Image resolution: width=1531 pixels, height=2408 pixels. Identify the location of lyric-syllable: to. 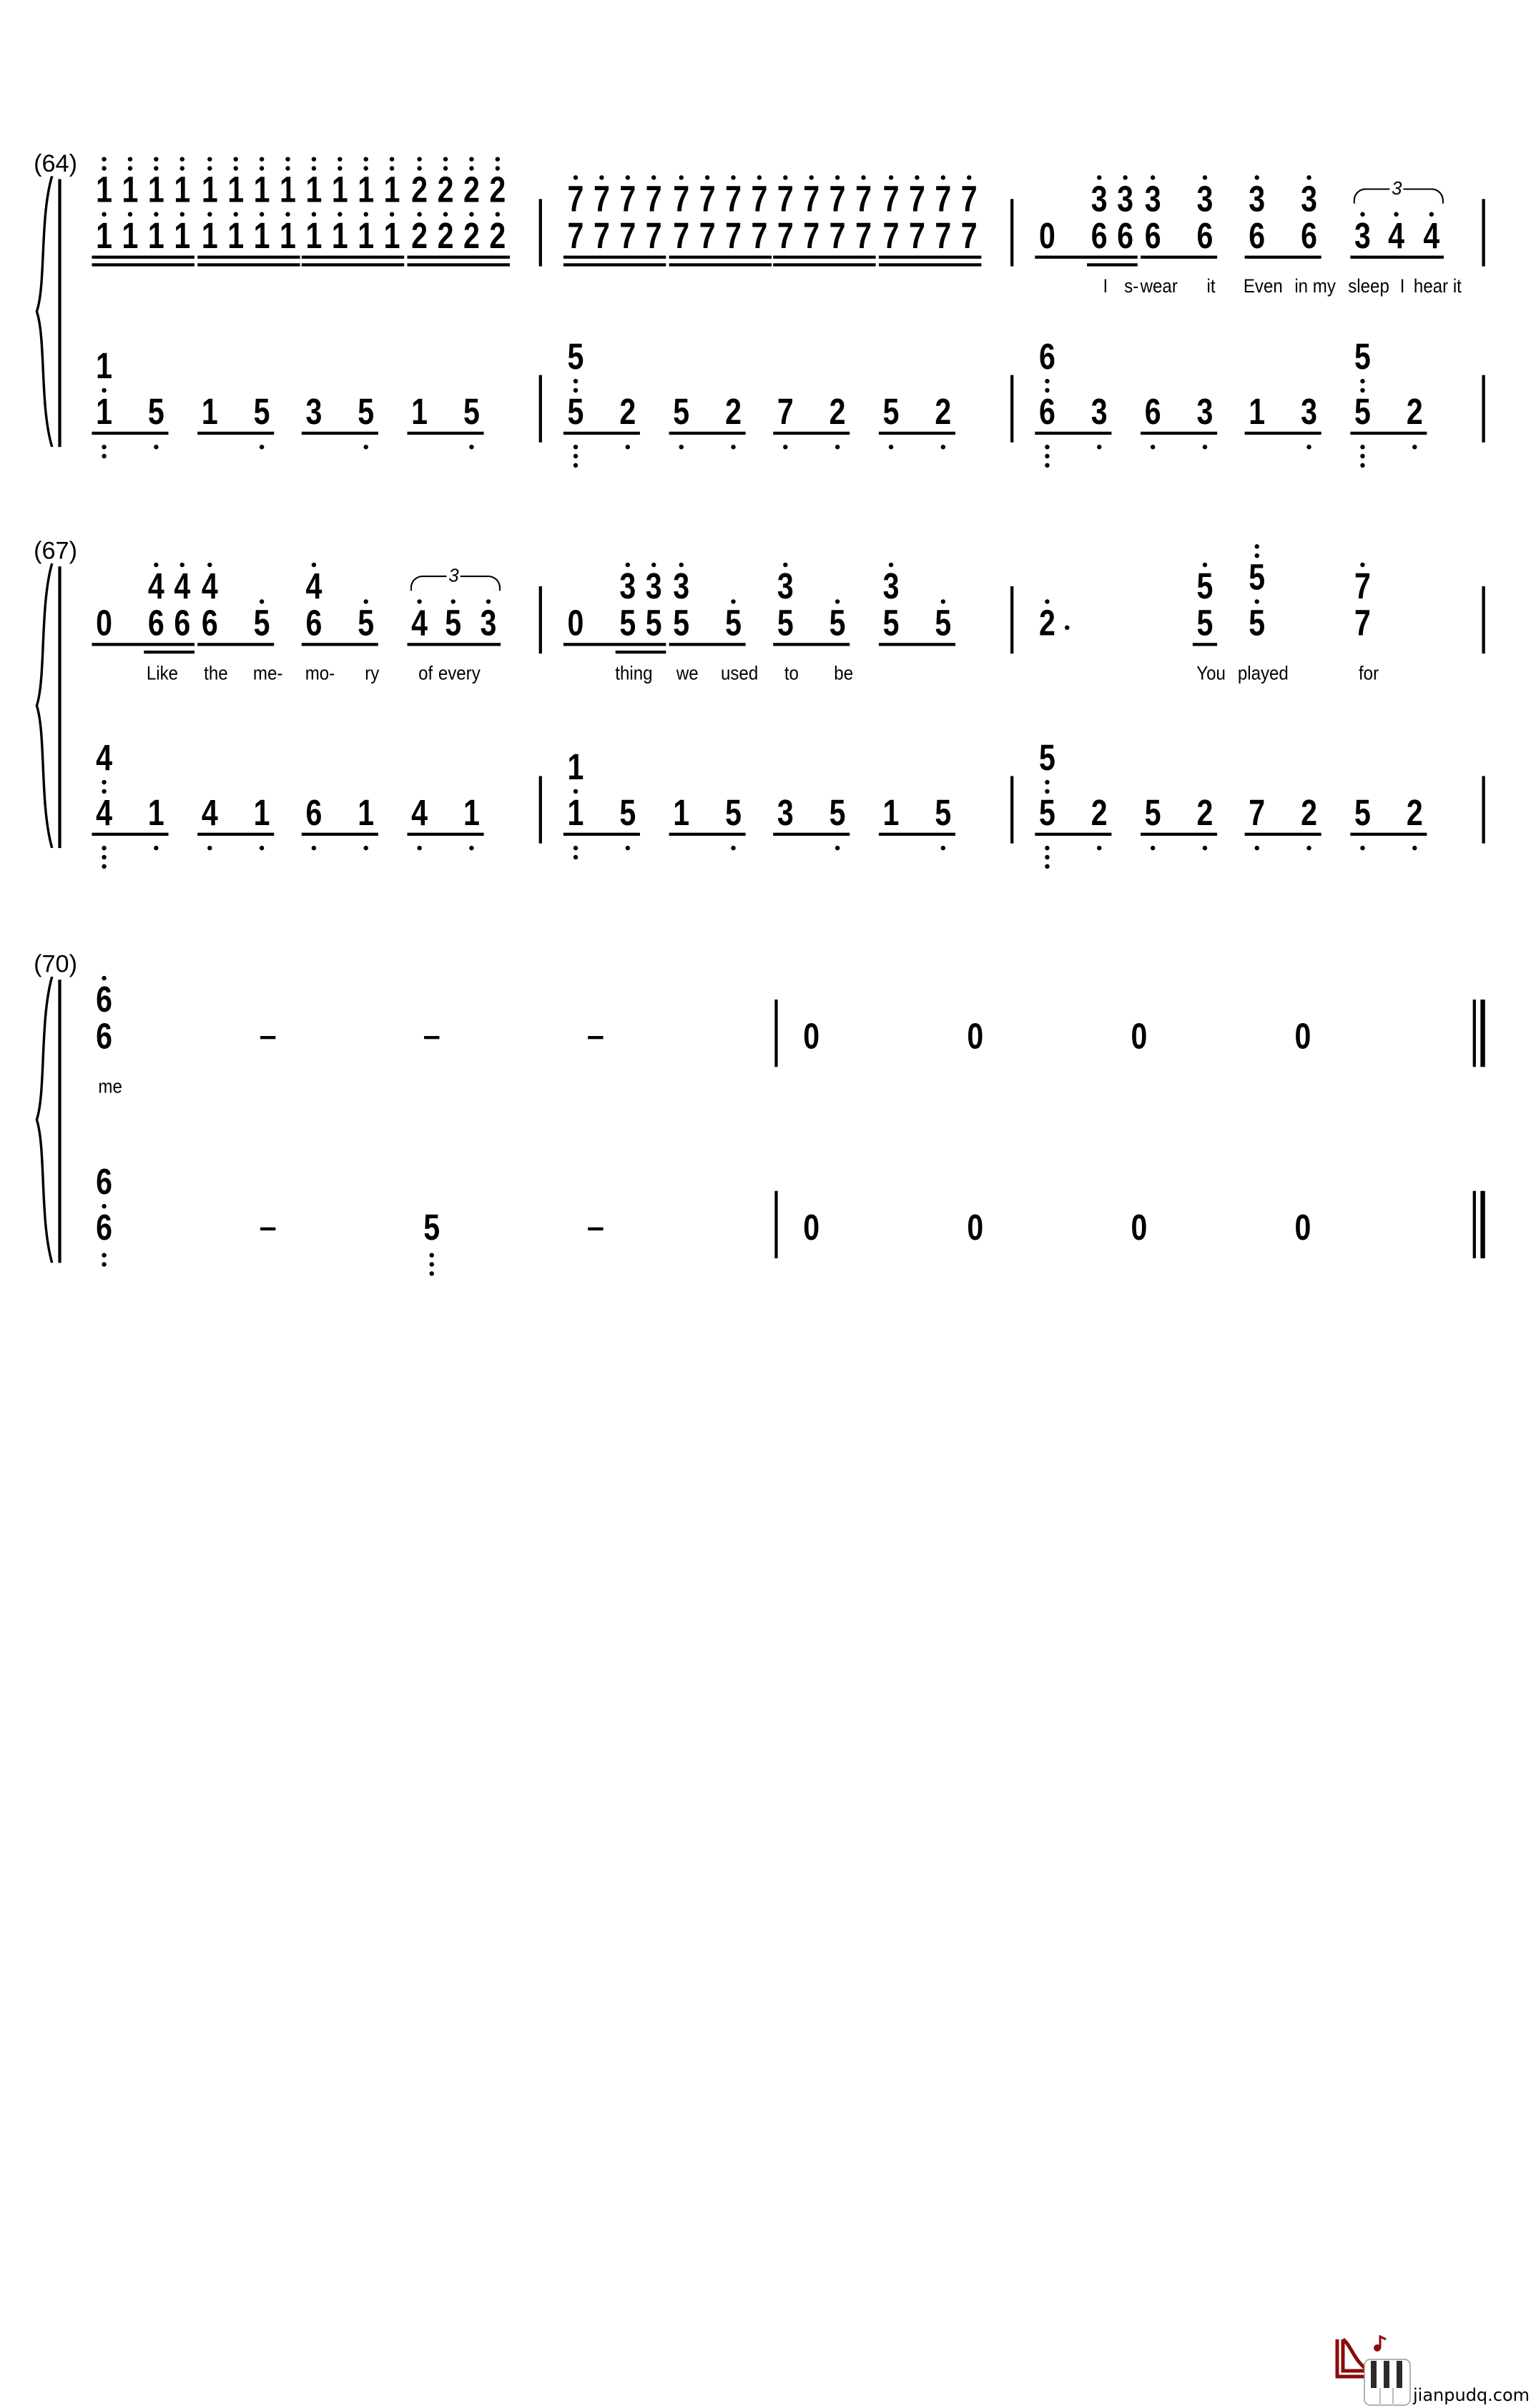
(791, 674).